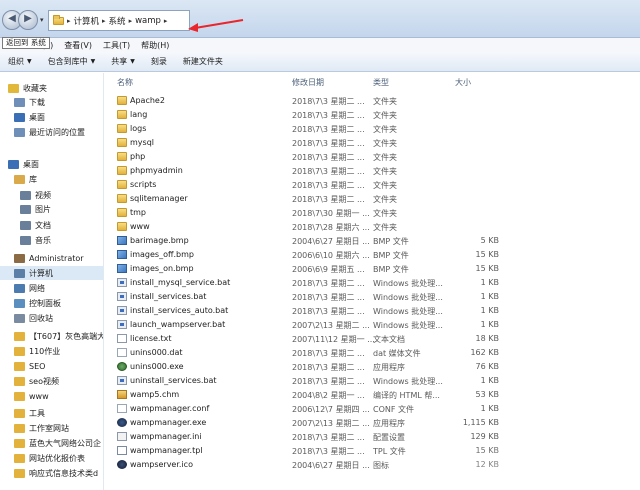 Image resolution: width=640 pixels, height=490 pixels. Describe the element at coordinates (122, 184) in the screenshot. I see `folder-file-icon` at that location.